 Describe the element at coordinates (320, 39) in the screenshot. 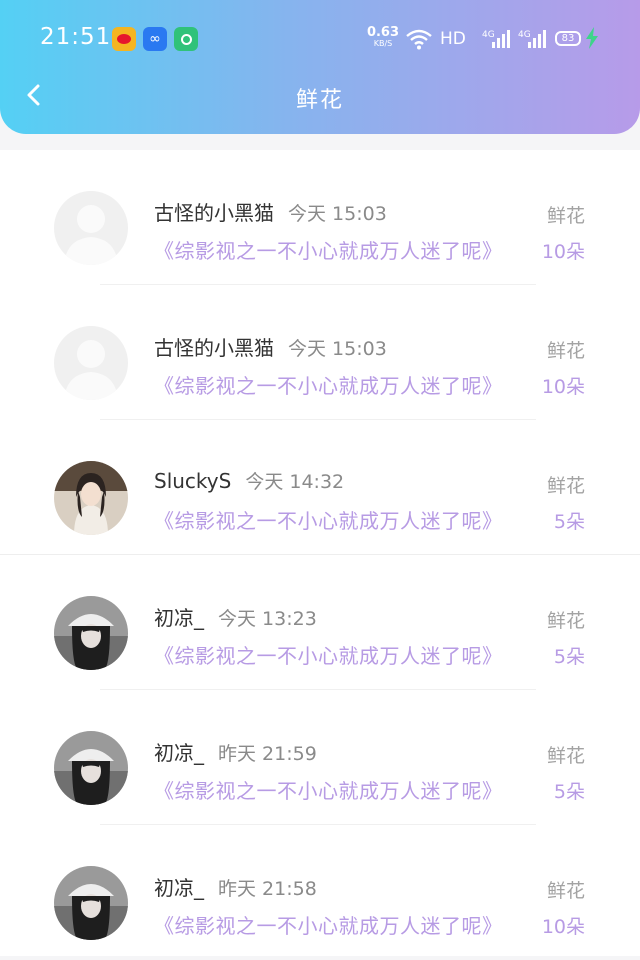

I see `status-bar: 21:51 ∞ 0.63 KB/S HD 4G 4G 83` at that location.